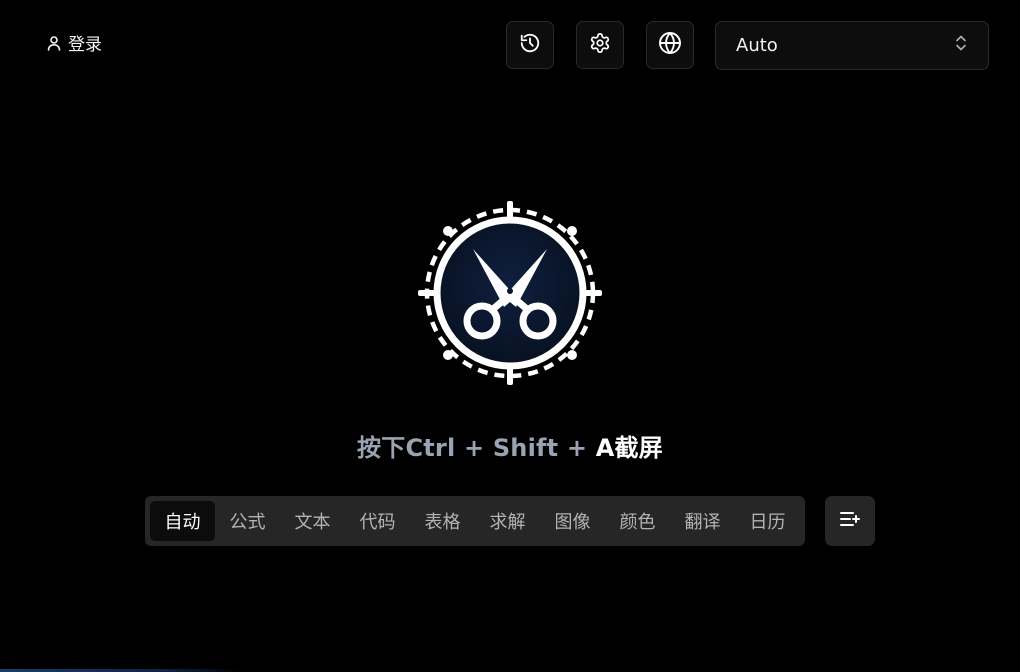 The width and height of the screenshot is (1020, 672). I want to click on history-button, so click(530, 45).